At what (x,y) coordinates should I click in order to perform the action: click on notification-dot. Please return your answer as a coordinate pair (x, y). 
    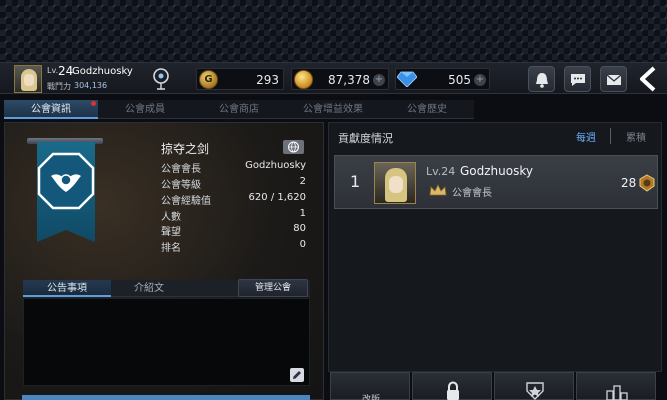
    Looking at the image, I should click on (93, 103).